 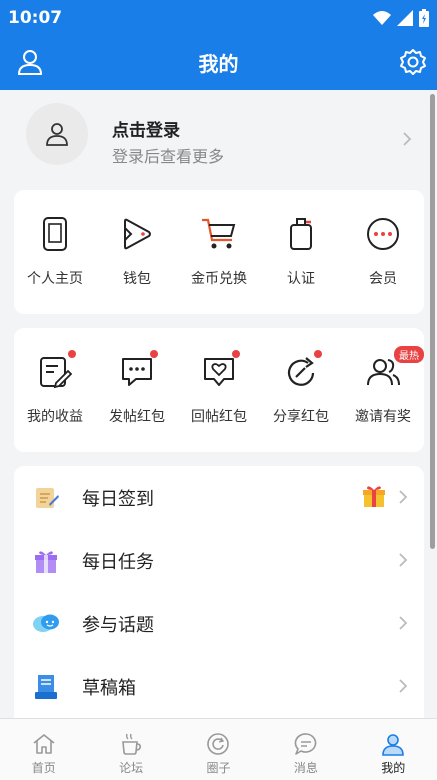 I want to click on tab-label: 圈子, so click(x=218, y=768).